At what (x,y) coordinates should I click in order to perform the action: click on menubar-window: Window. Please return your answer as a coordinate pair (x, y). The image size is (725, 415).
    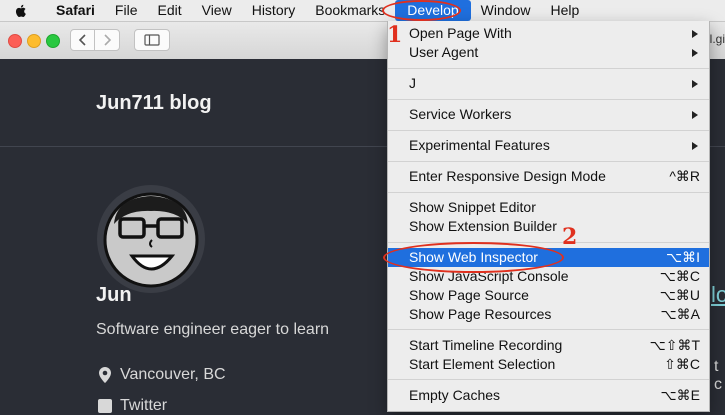
    Looking at the image, I should click on (506, 10).